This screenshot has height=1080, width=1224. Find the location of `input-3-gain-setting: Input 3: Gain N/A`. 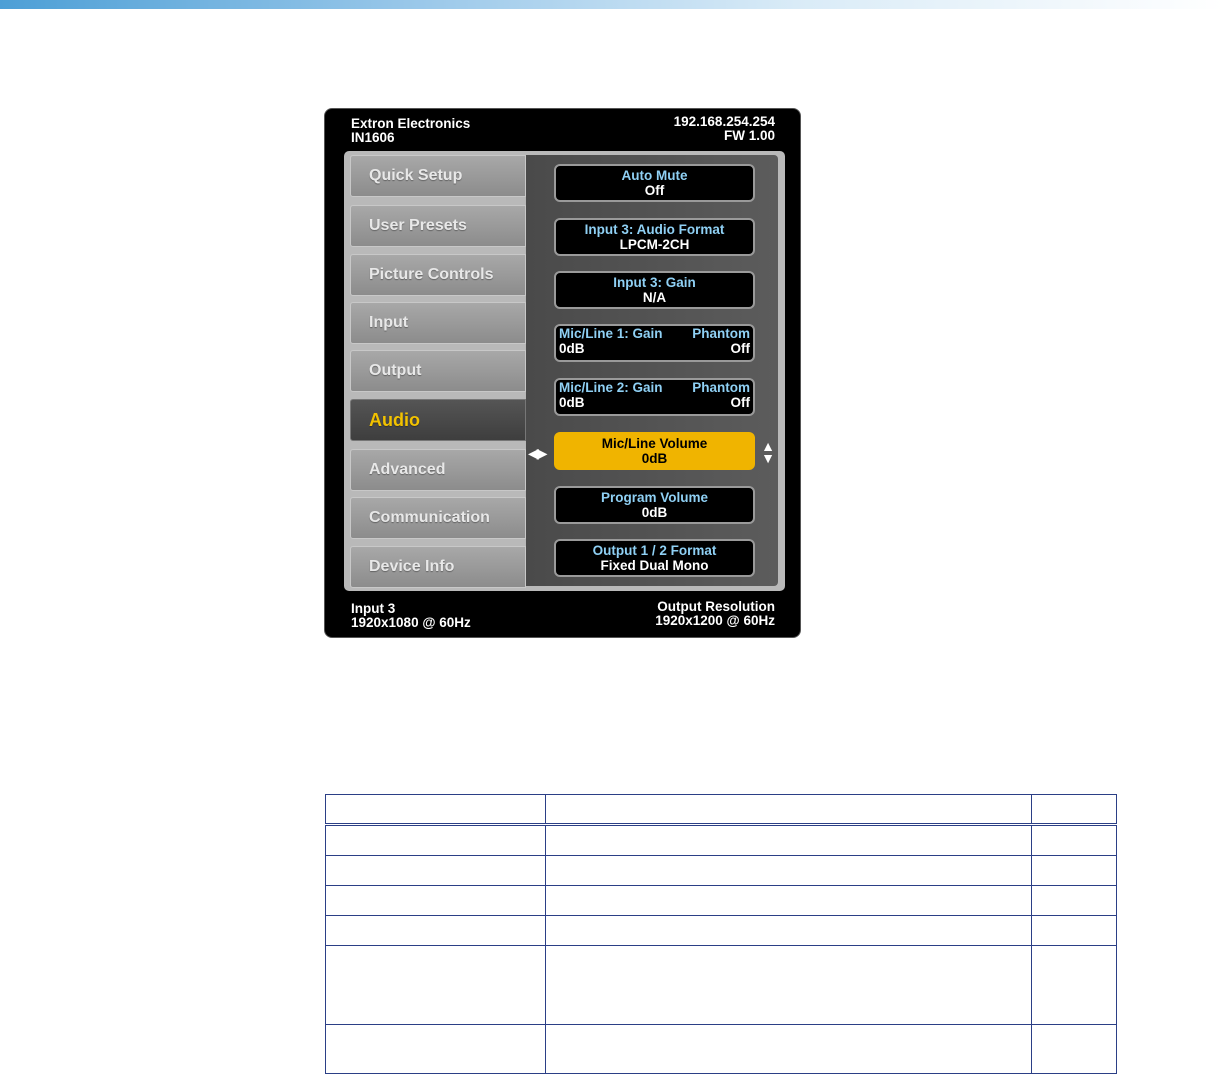

input-3-gain-setting: Input 3: Gain N/A is located at coordinates (654, 290).